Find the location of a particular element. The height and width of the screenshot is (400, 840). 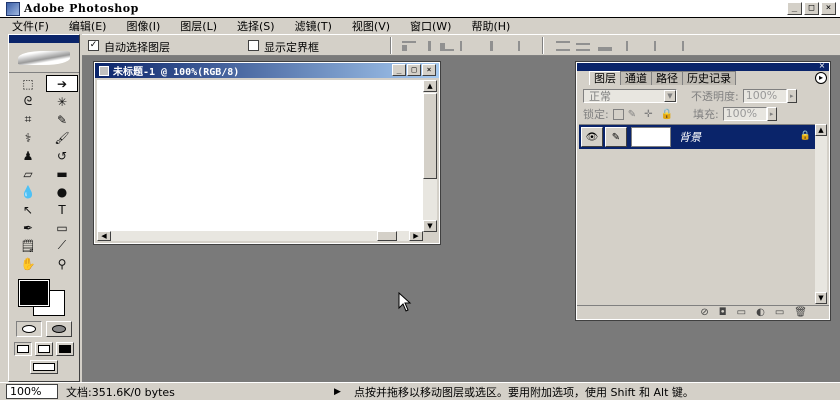

distribute-bottom-icon is located at coordinates (605, 46).